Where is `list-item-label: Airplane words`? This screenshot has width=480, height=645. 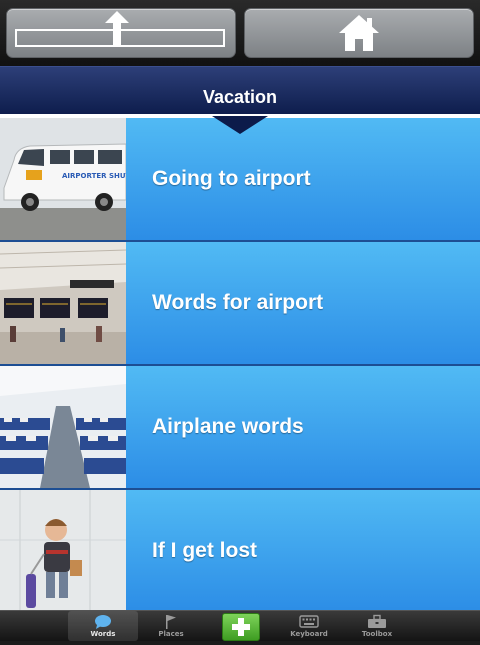
list-item-label: Airplane words is located at coordinates (228, 426).